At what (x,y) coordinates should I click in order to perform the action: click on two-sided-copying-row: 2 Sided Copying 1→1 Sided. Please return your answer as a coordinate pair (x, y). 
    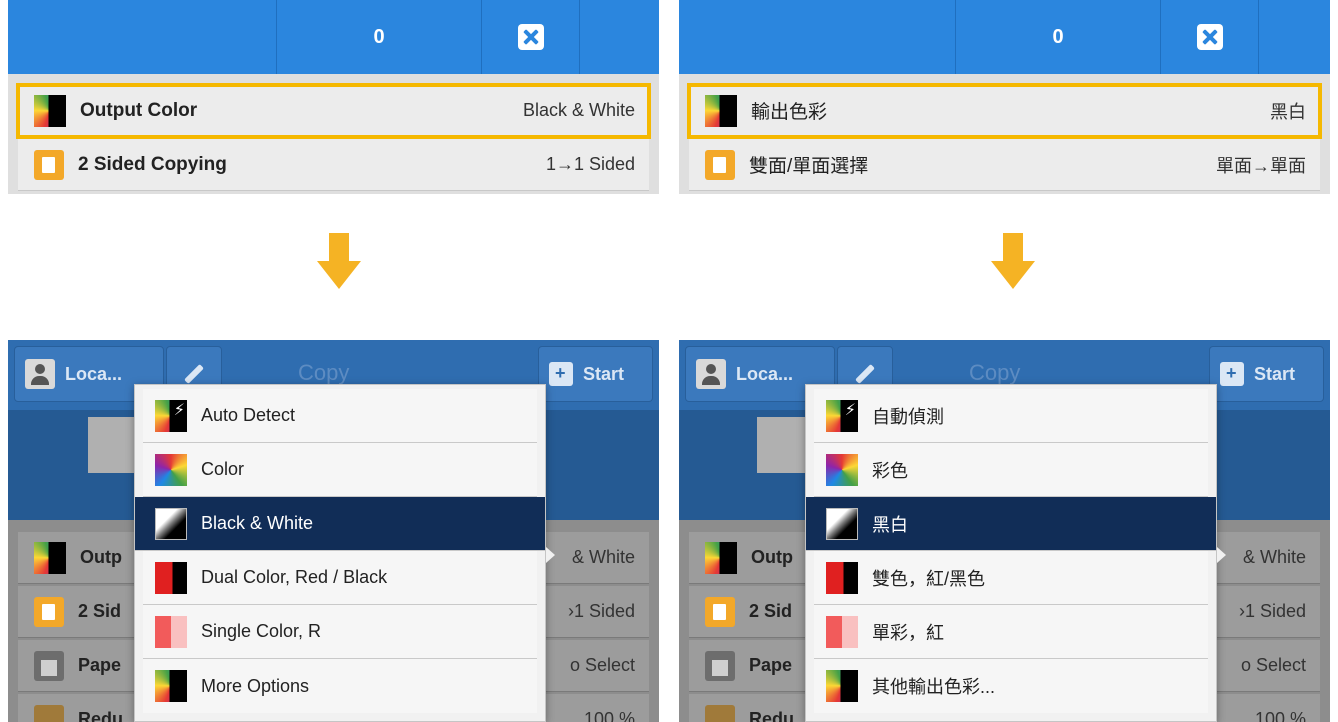
    Looking at the image, I should click on (333, 165).